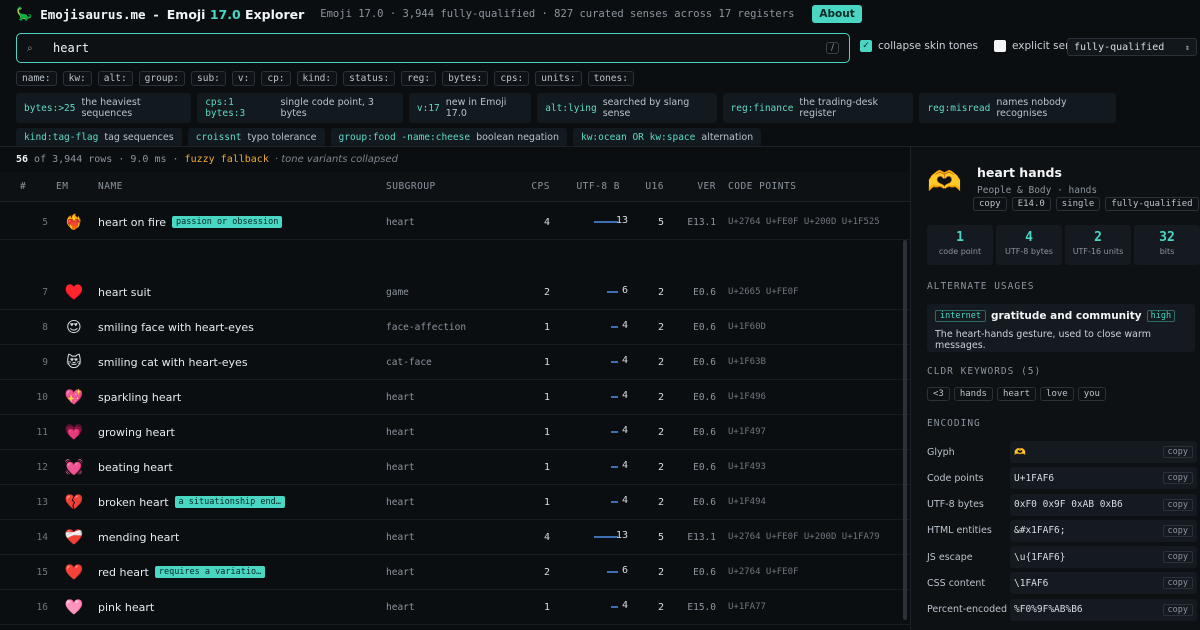  I want to click on row-cps: 1, so click(546, 467).